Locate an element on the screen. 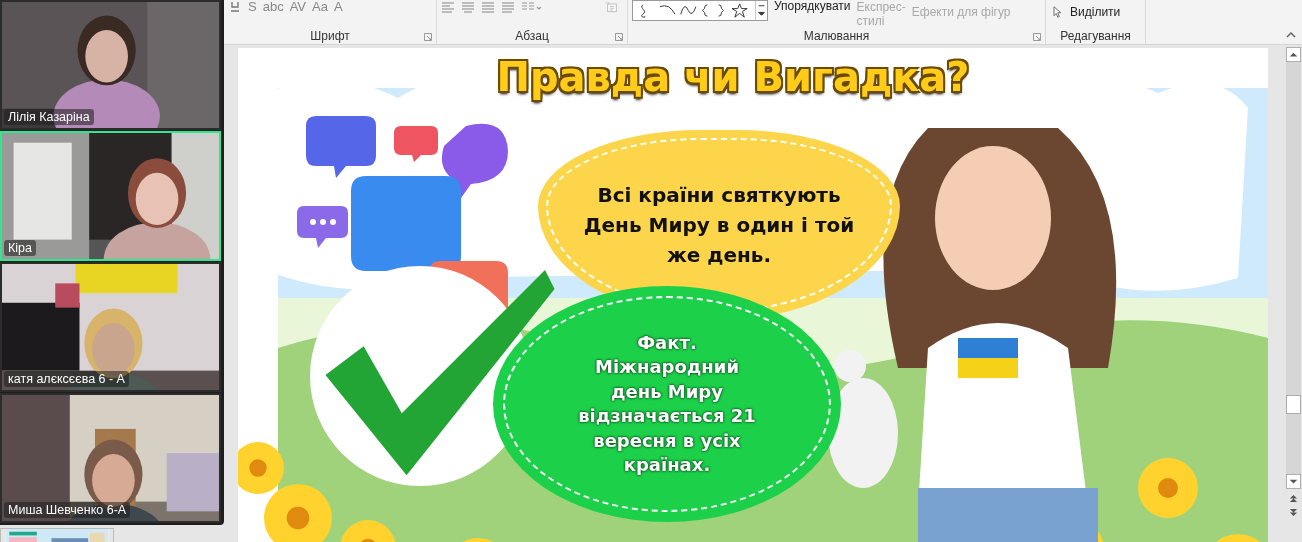  participant-name: Кіра is located at coordinates (20, 248).